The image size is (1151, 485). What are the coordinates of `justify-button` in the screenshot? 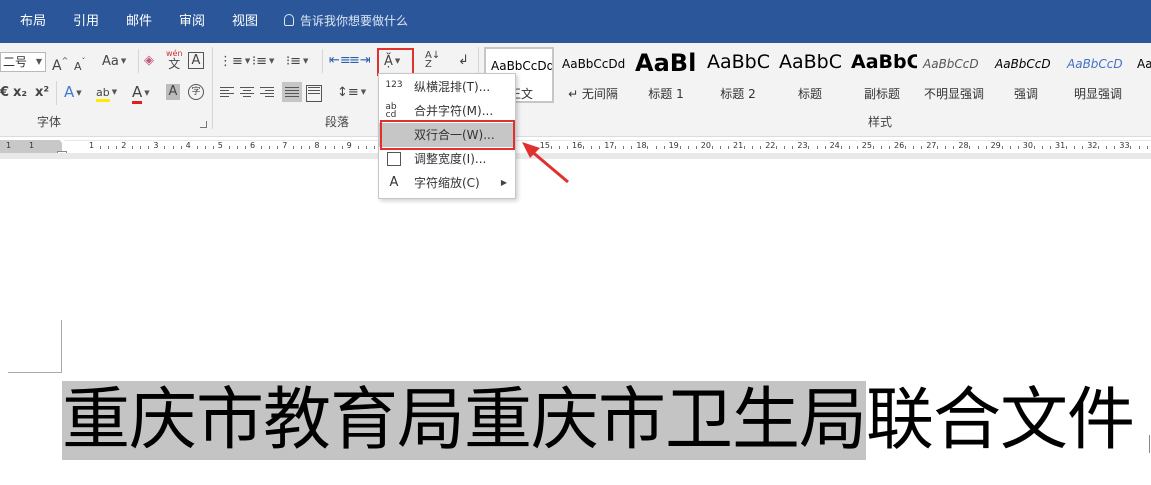 It's located at (292, 92).